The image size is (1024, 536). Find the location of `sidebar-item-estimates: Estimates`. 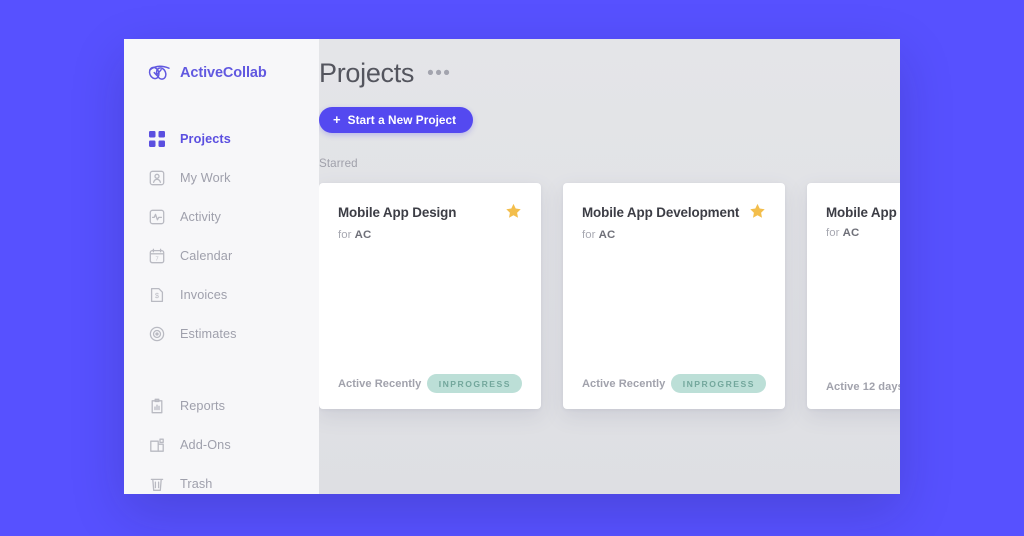

sidebar-item-estimates: Estimates is located at coordinates (221, 333).